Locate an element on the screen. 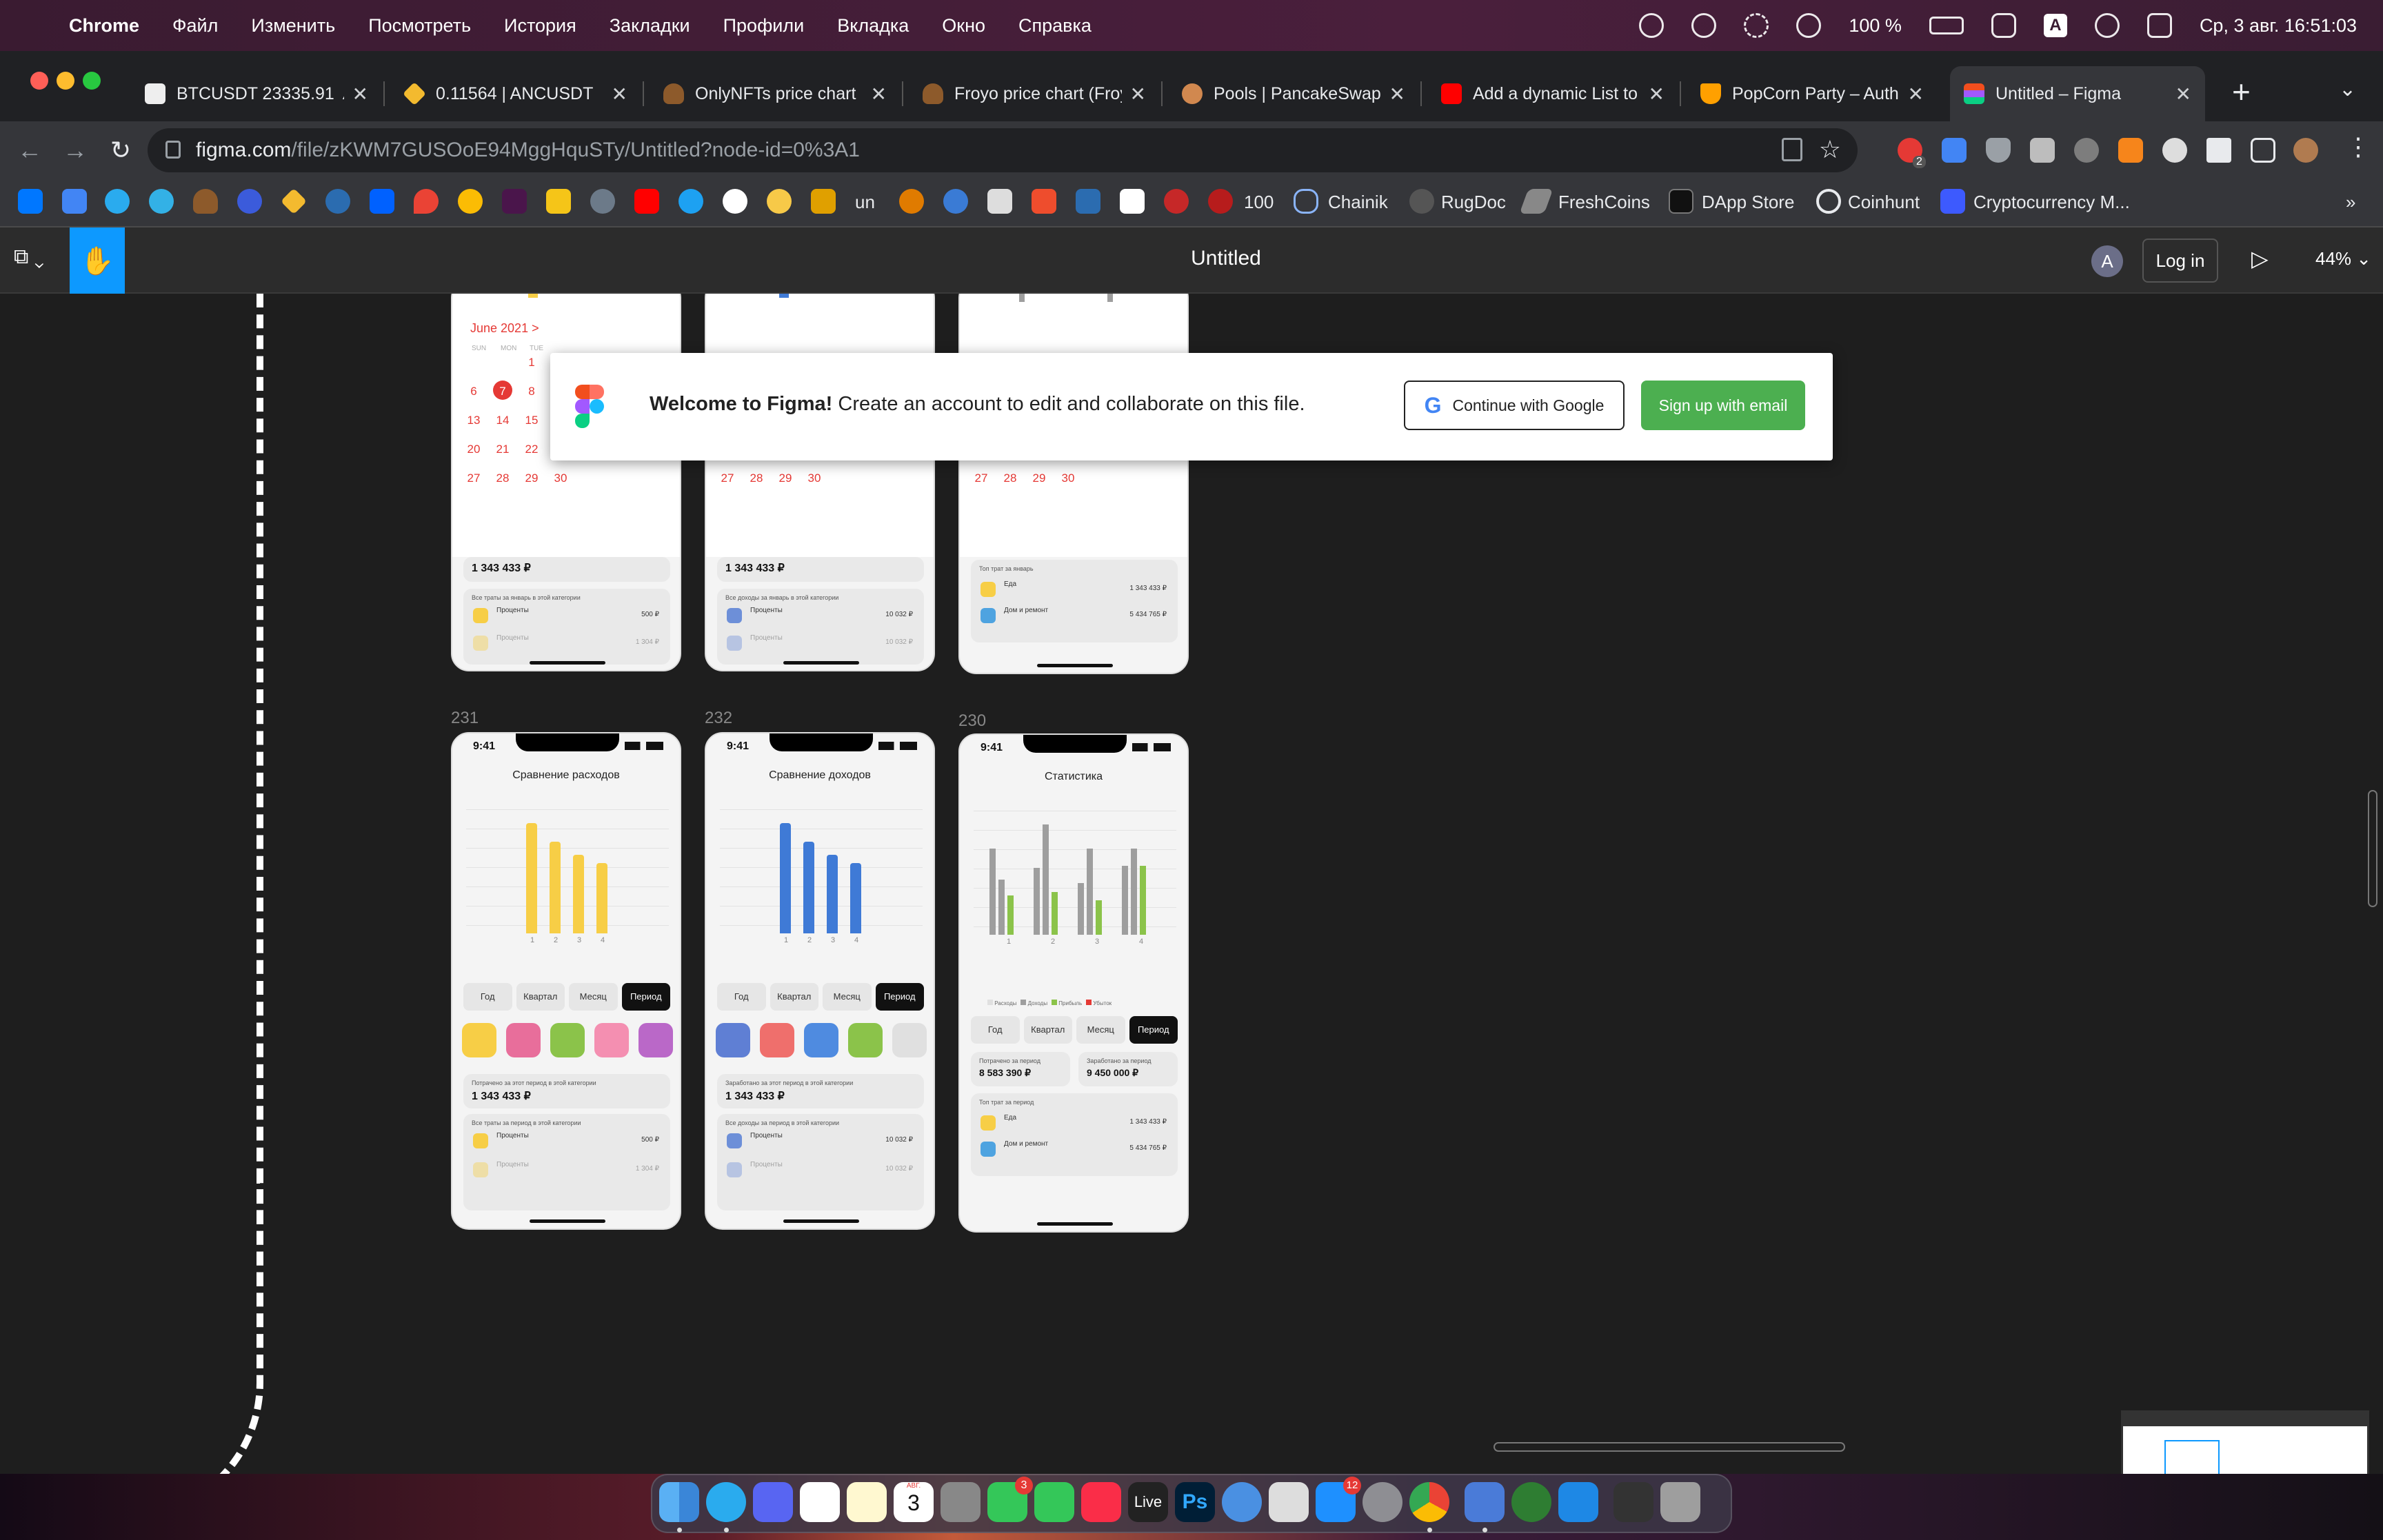  bookmark-x-icon is located at coordinates (1088, 202).